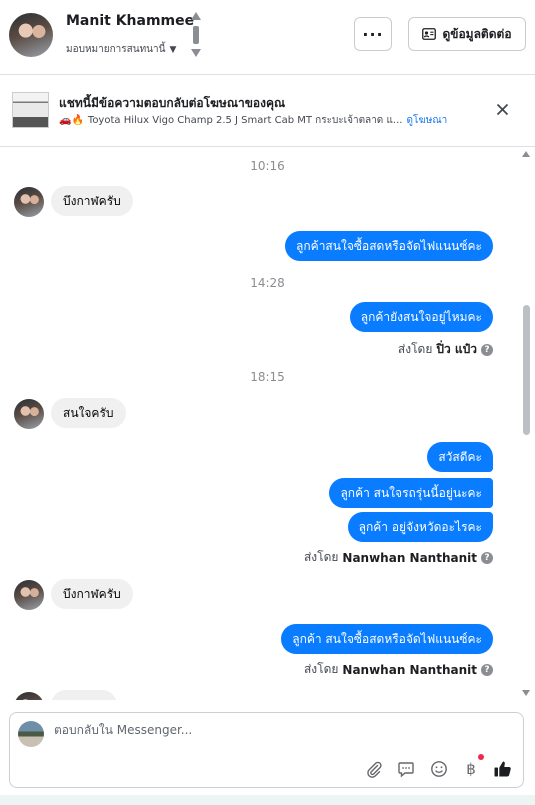 The width and height of the screenshot is (535, 805). I want to click on ad-emoji: 🚗🔥, so click(71, 120).